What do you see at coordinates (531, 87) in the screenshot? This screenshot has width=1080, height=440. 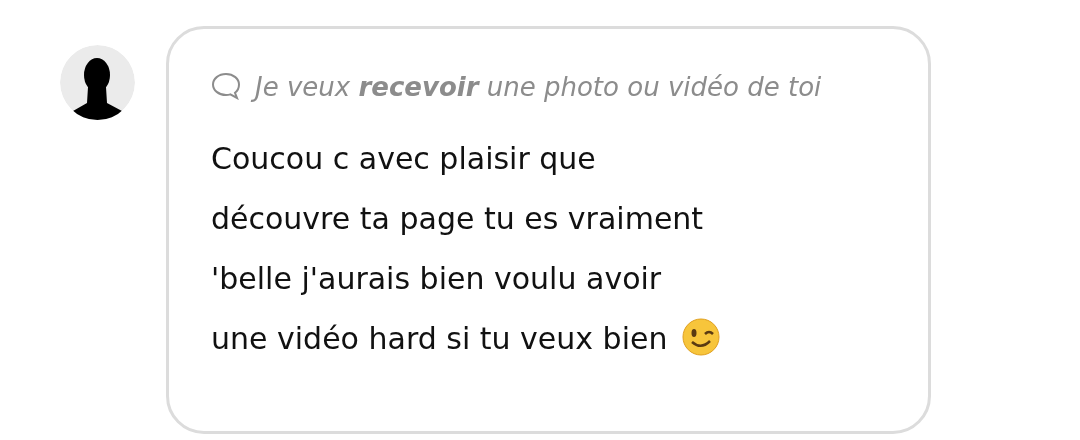 I see `request-text: Je veux recevoir une photo ou vidéo de toi` at bounding box center [531, 87].